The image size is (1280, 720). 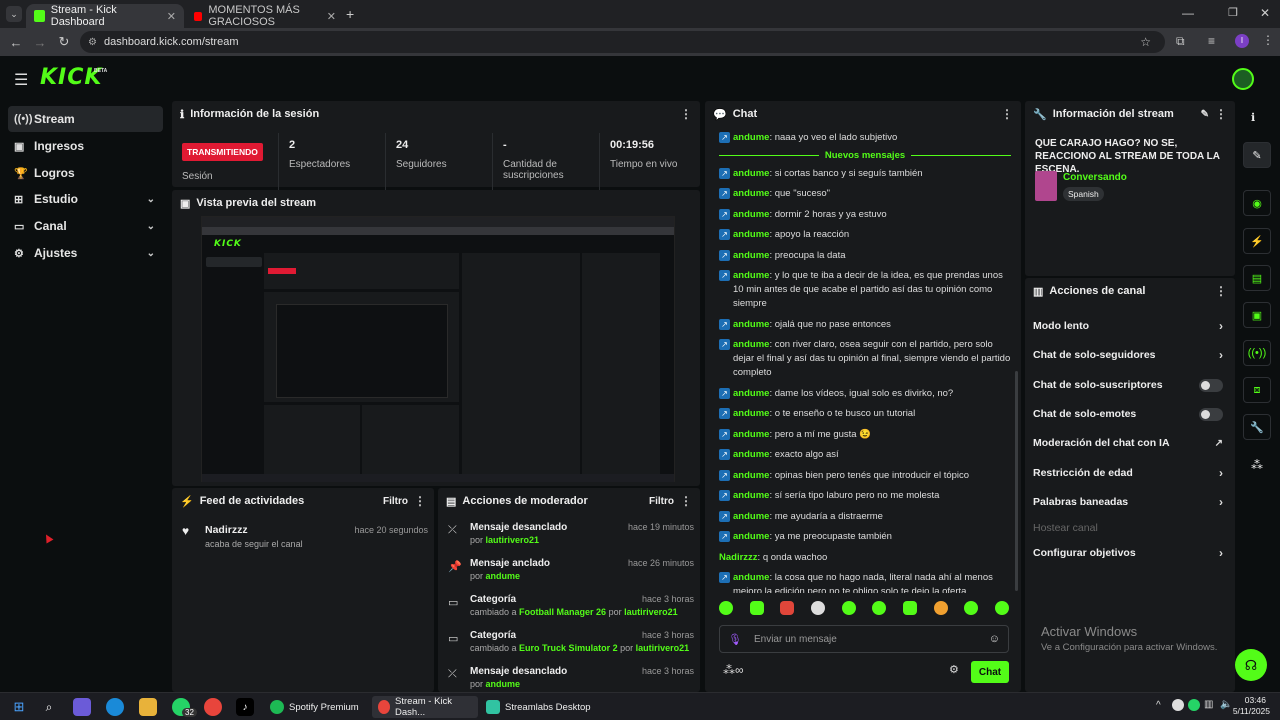 I want to click on chat-rail-icon: ▣, so click(x=1257, y=315).